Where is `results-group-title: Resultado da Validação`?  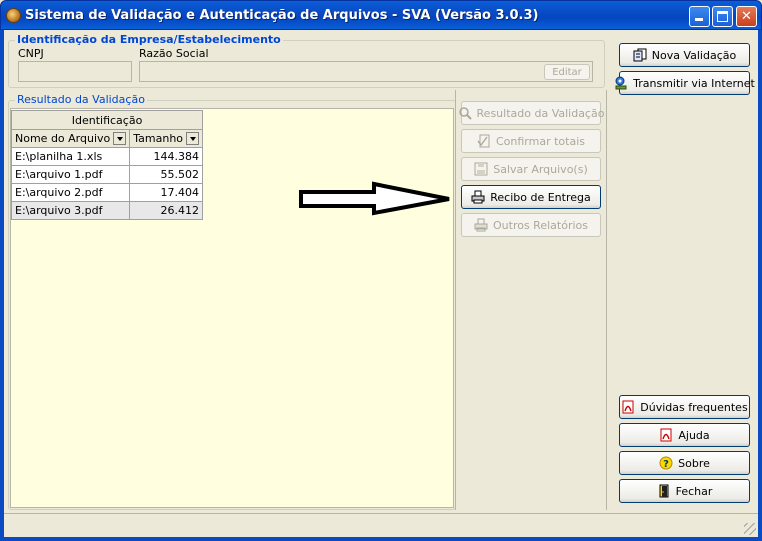 results-group-title: Resultado da Validação is located at coordinates (81, 99).